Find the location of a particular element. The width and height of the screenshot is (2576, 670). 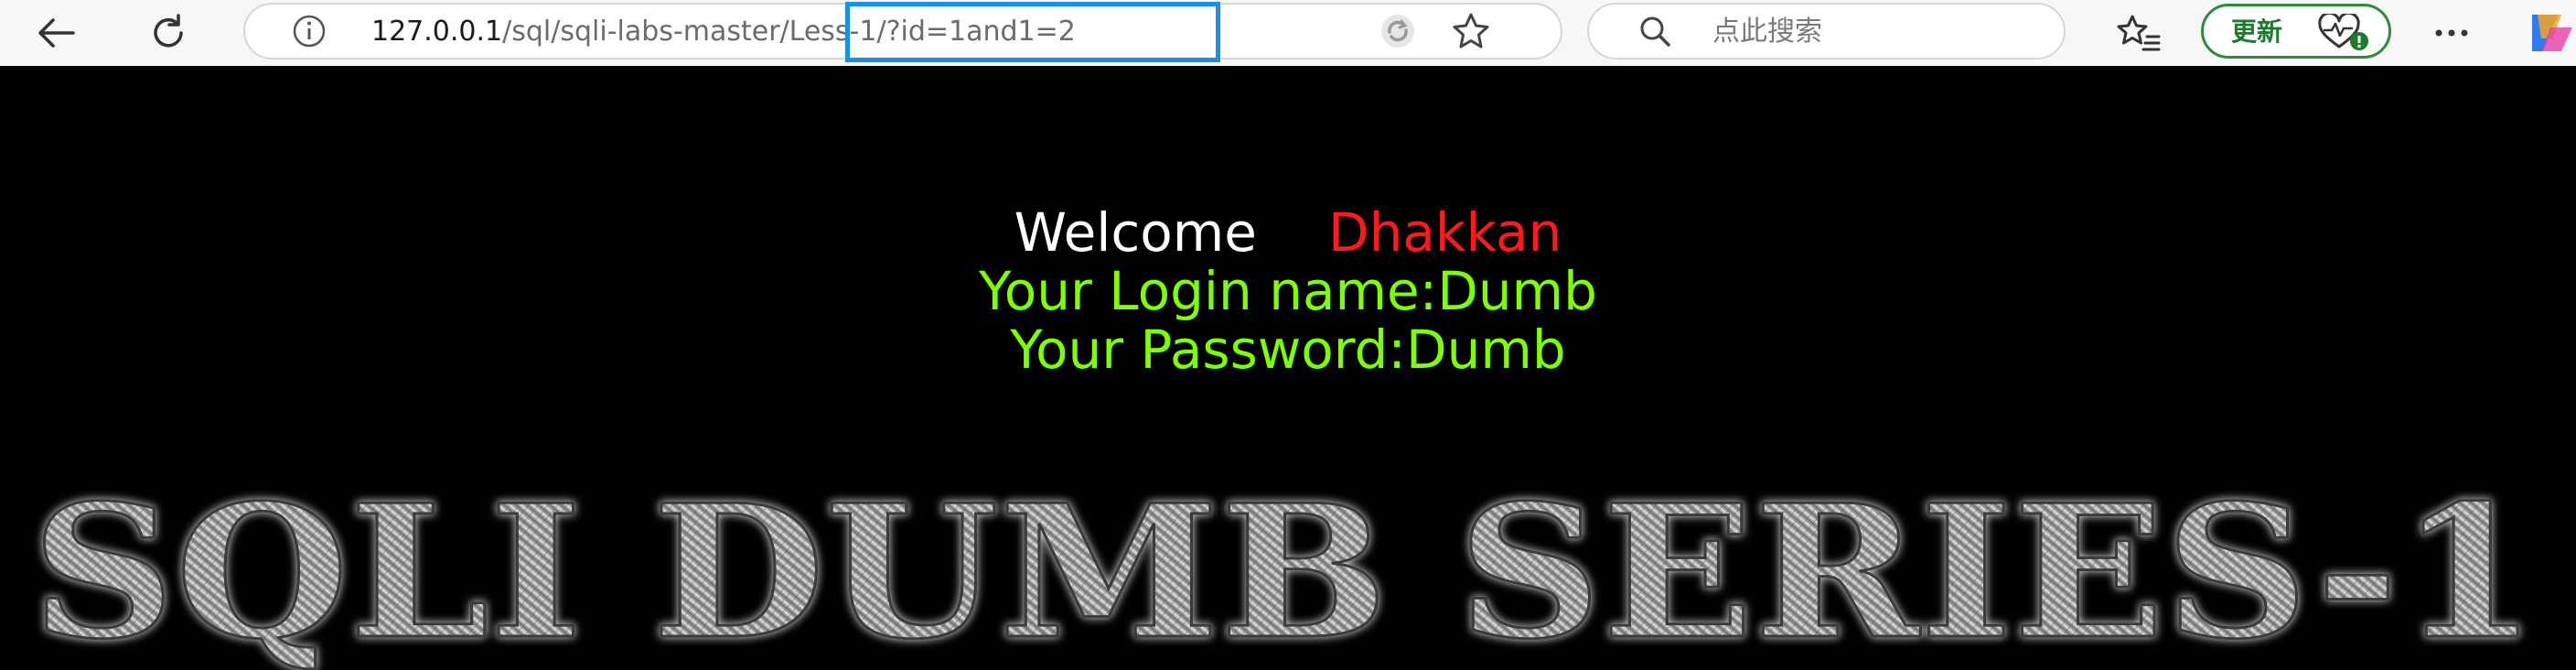

favorite-button is located at coordinates (1471, 31).